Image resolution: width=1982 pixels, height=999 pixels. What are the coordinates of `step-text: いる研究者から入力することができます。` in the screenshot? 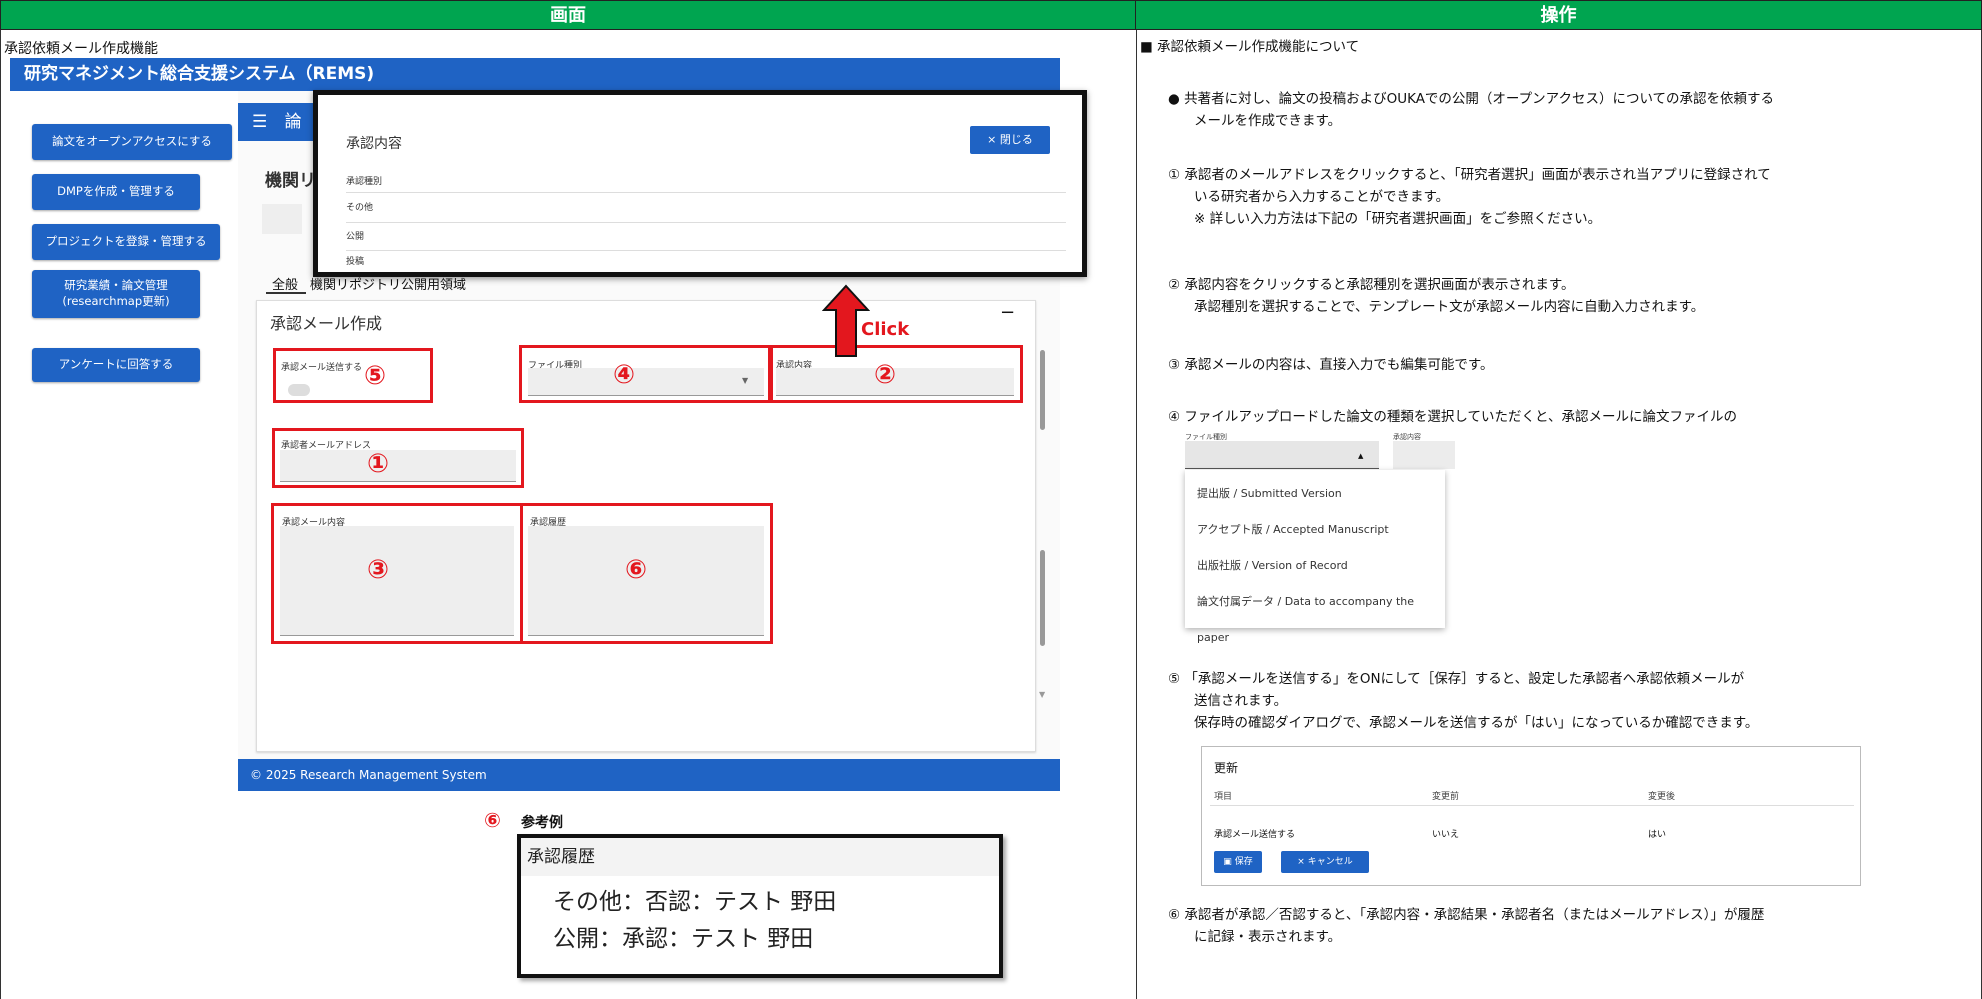 It's located at (1322, 197).